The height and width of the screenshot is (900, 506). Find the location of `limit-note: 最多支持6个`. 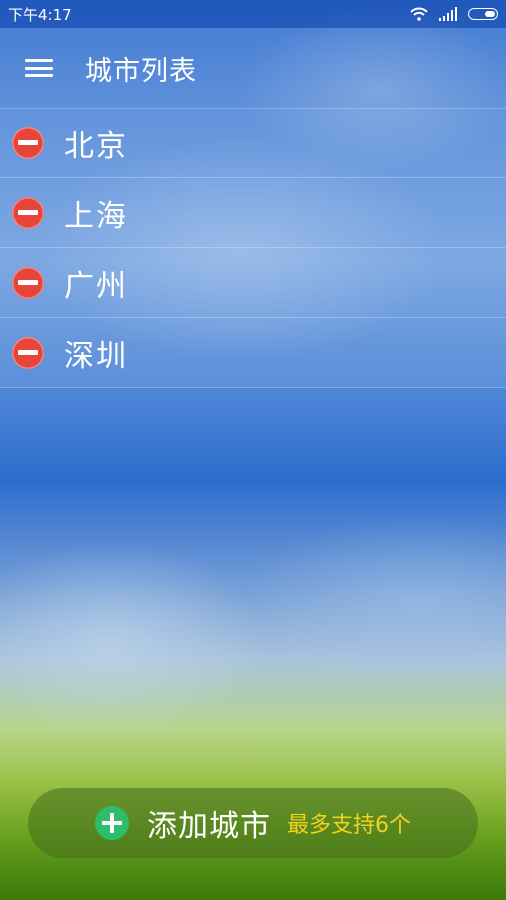

limit-note: 最多支持6个 is located at coordinates (349, 825).